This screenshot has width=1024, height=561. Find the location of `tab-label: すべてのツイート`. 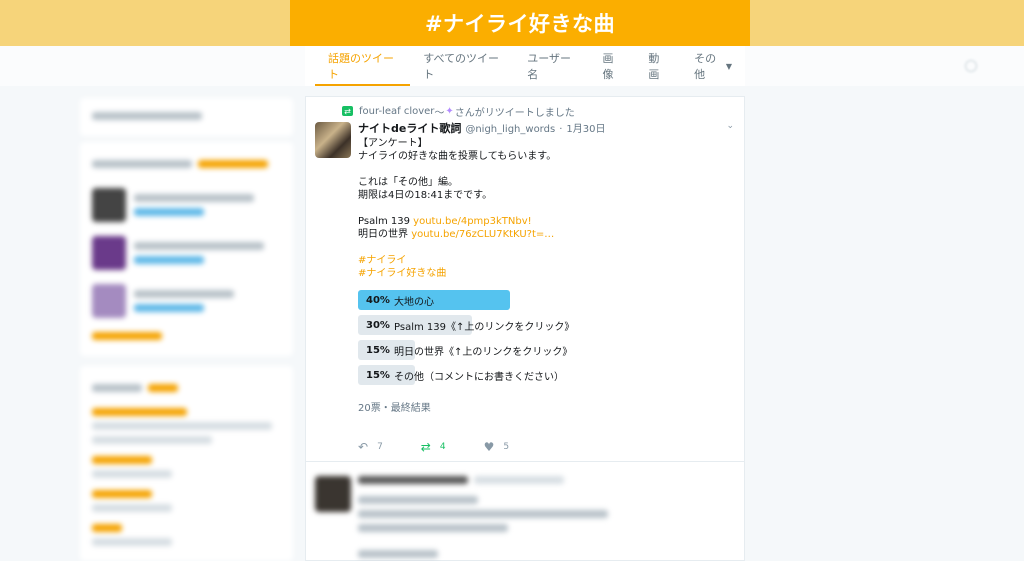

tab-label: すべてのツイート is located at coordinates (461, 66).